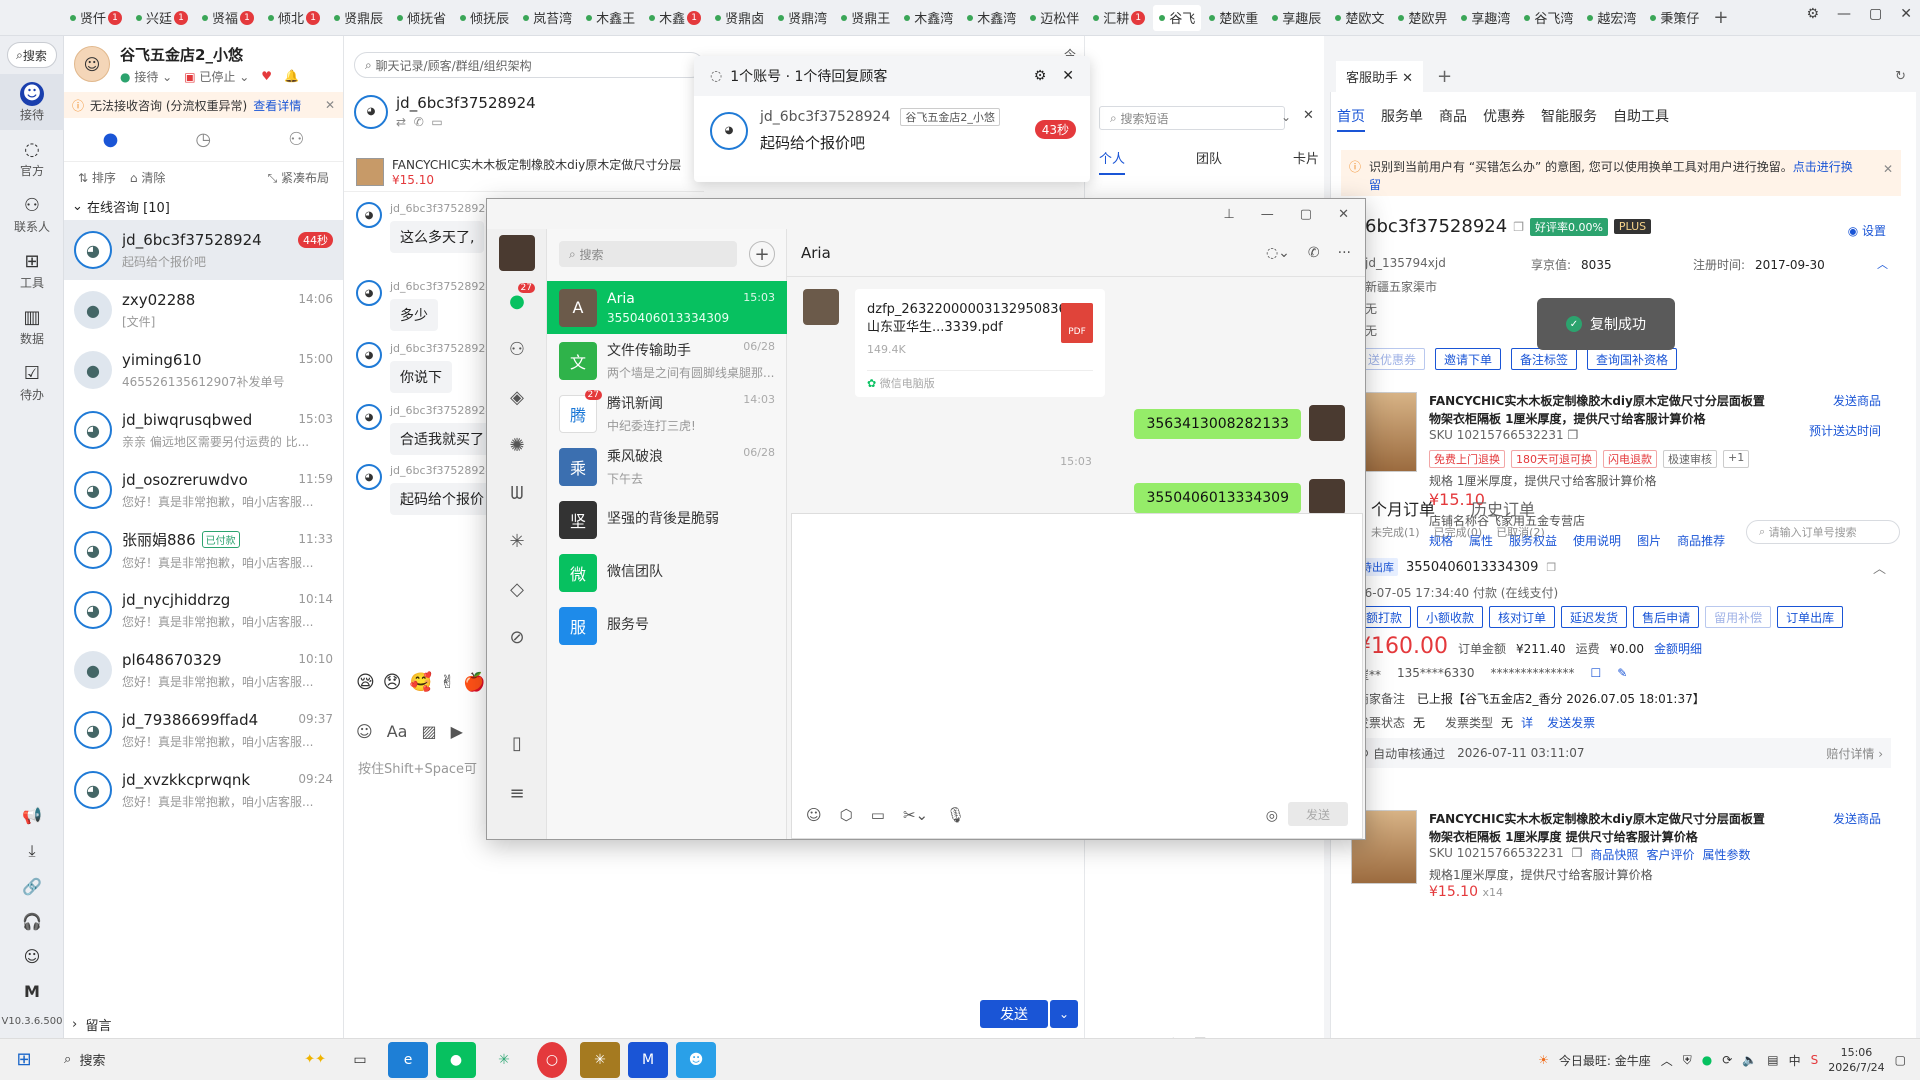 The image size is (1920, 1080). I want to click on chevron-up-icon: ︿, so click(1667, 1060).